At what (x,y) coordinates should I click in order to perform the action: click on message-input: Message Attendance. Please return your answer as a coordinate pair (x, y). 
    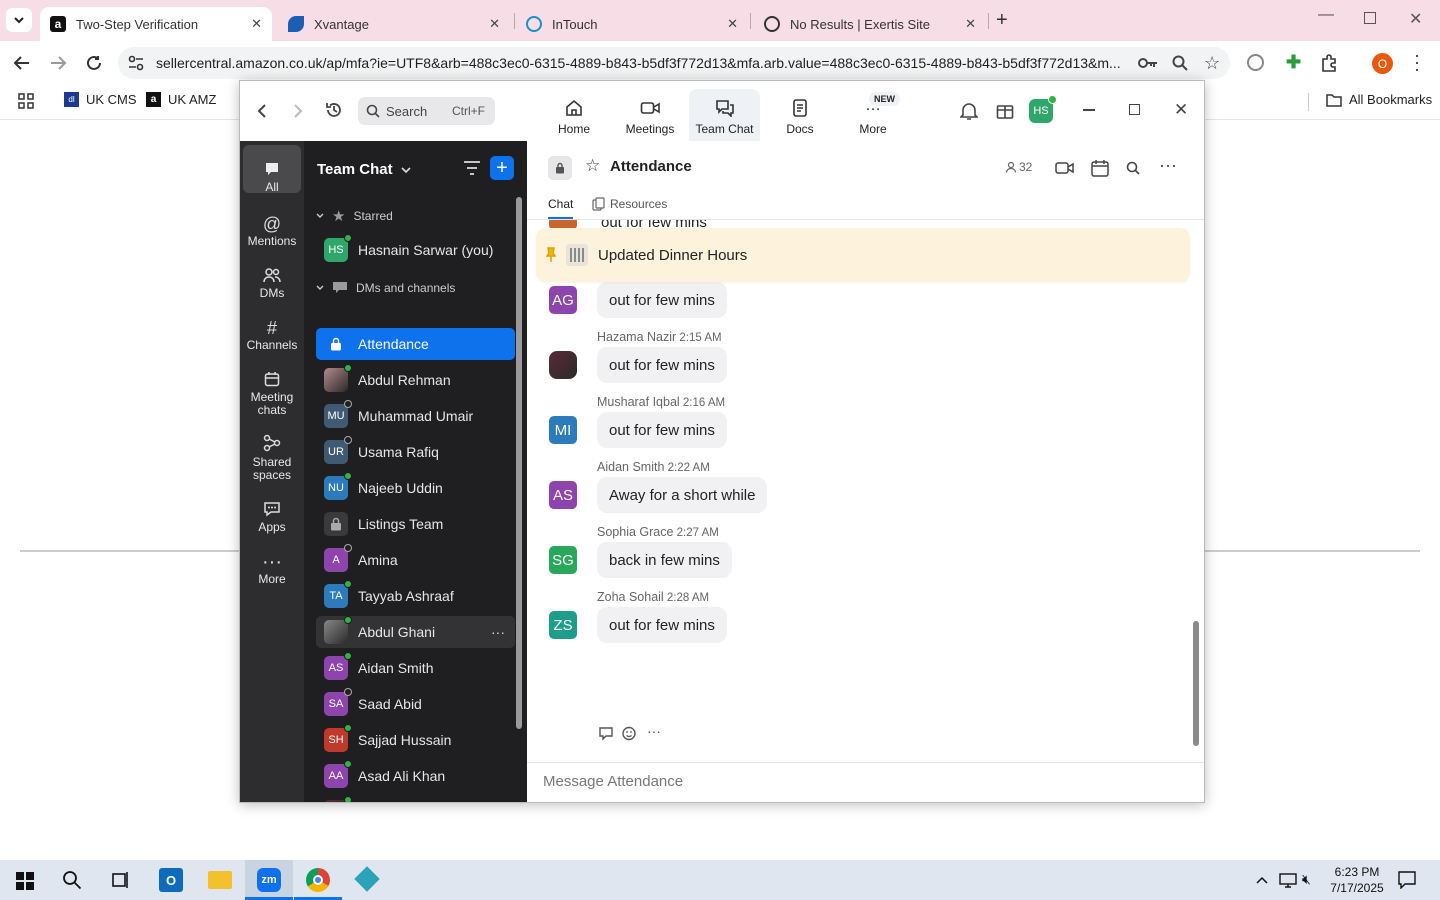
    Looking at the image, I should click on (863, 781).